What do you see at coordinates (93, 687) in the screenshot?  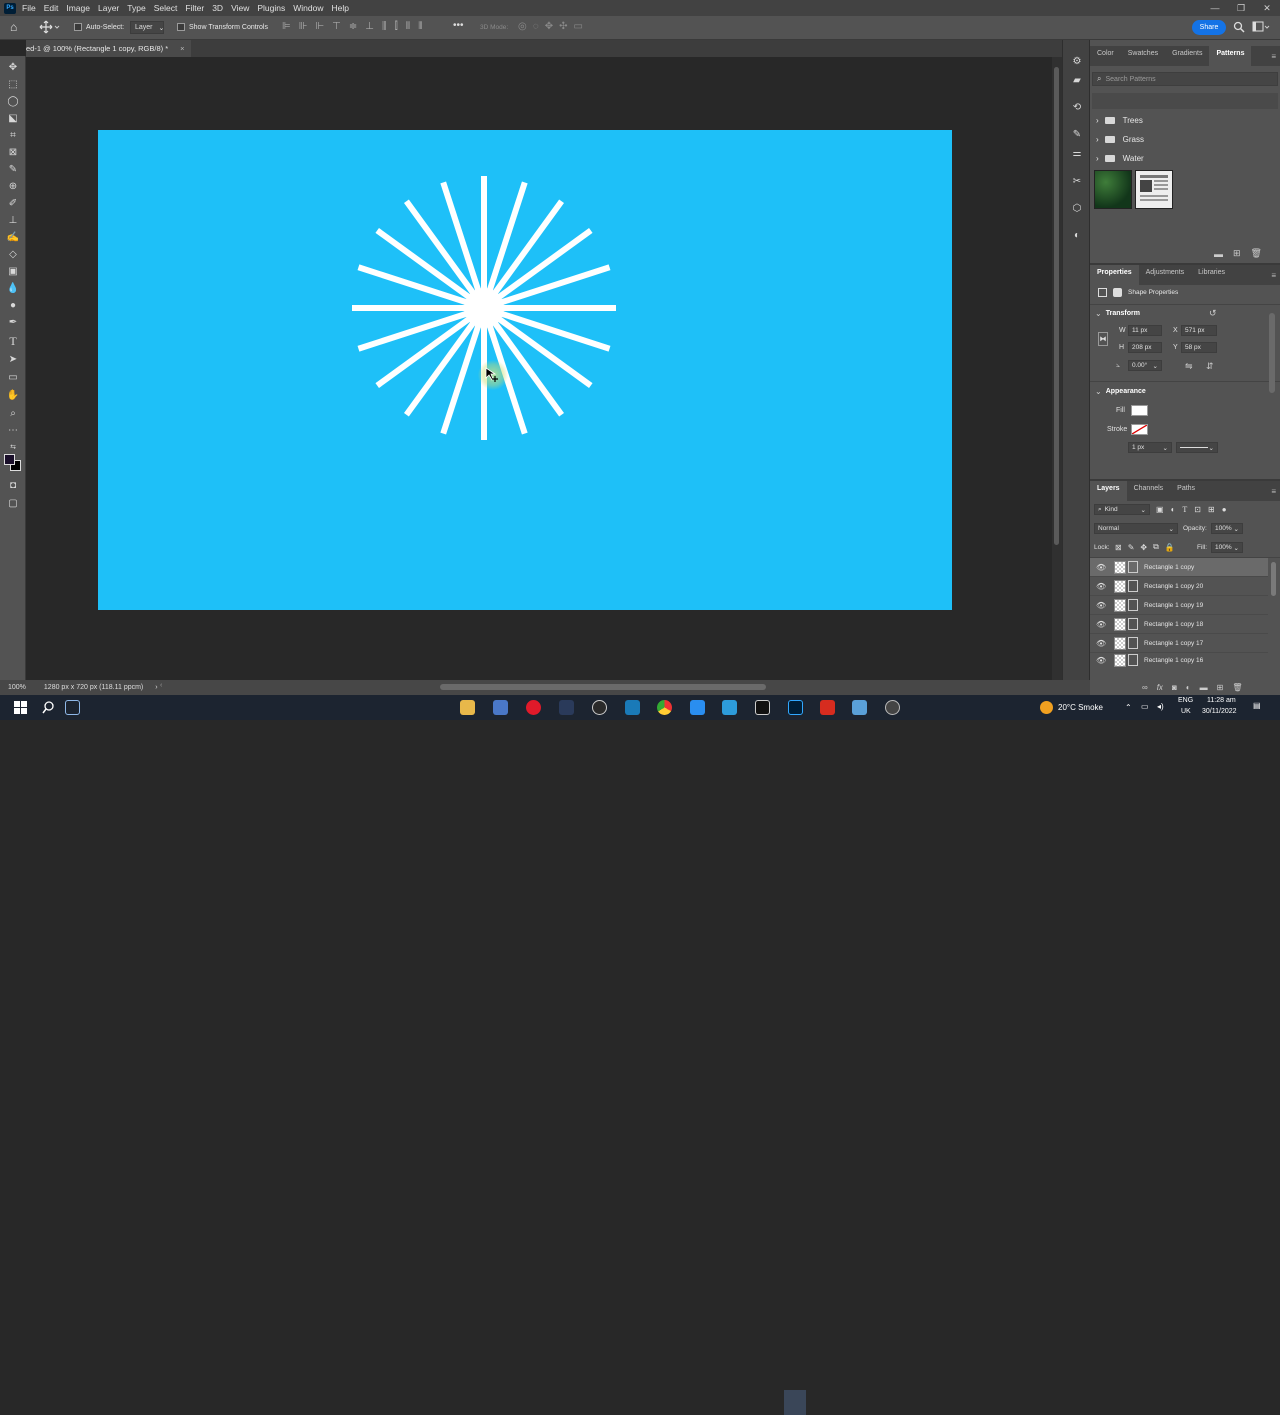 I see `document-info: 1280 px x 720 px (118.11 ppcm)` at bounding box center [93, 687].